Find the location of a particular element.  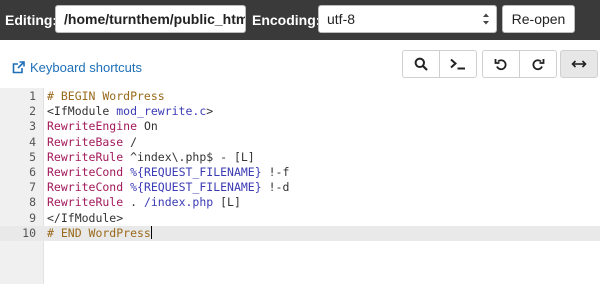

encoding-select: utf-8 is located at coordinates (407, 19).